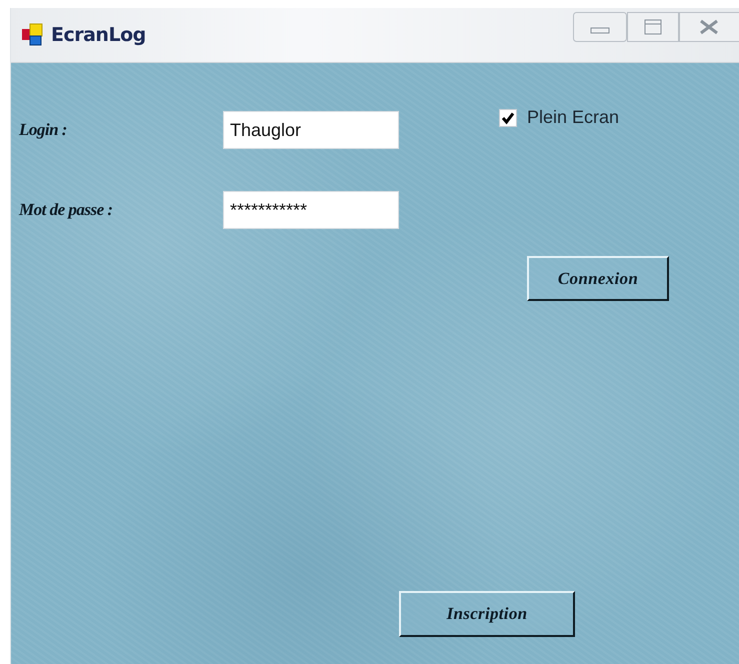 The height and width of the screenshot is (664, 739). Describe the element at coordinates (653, 27) in the screenshot. I see `maximize-button` at that location.